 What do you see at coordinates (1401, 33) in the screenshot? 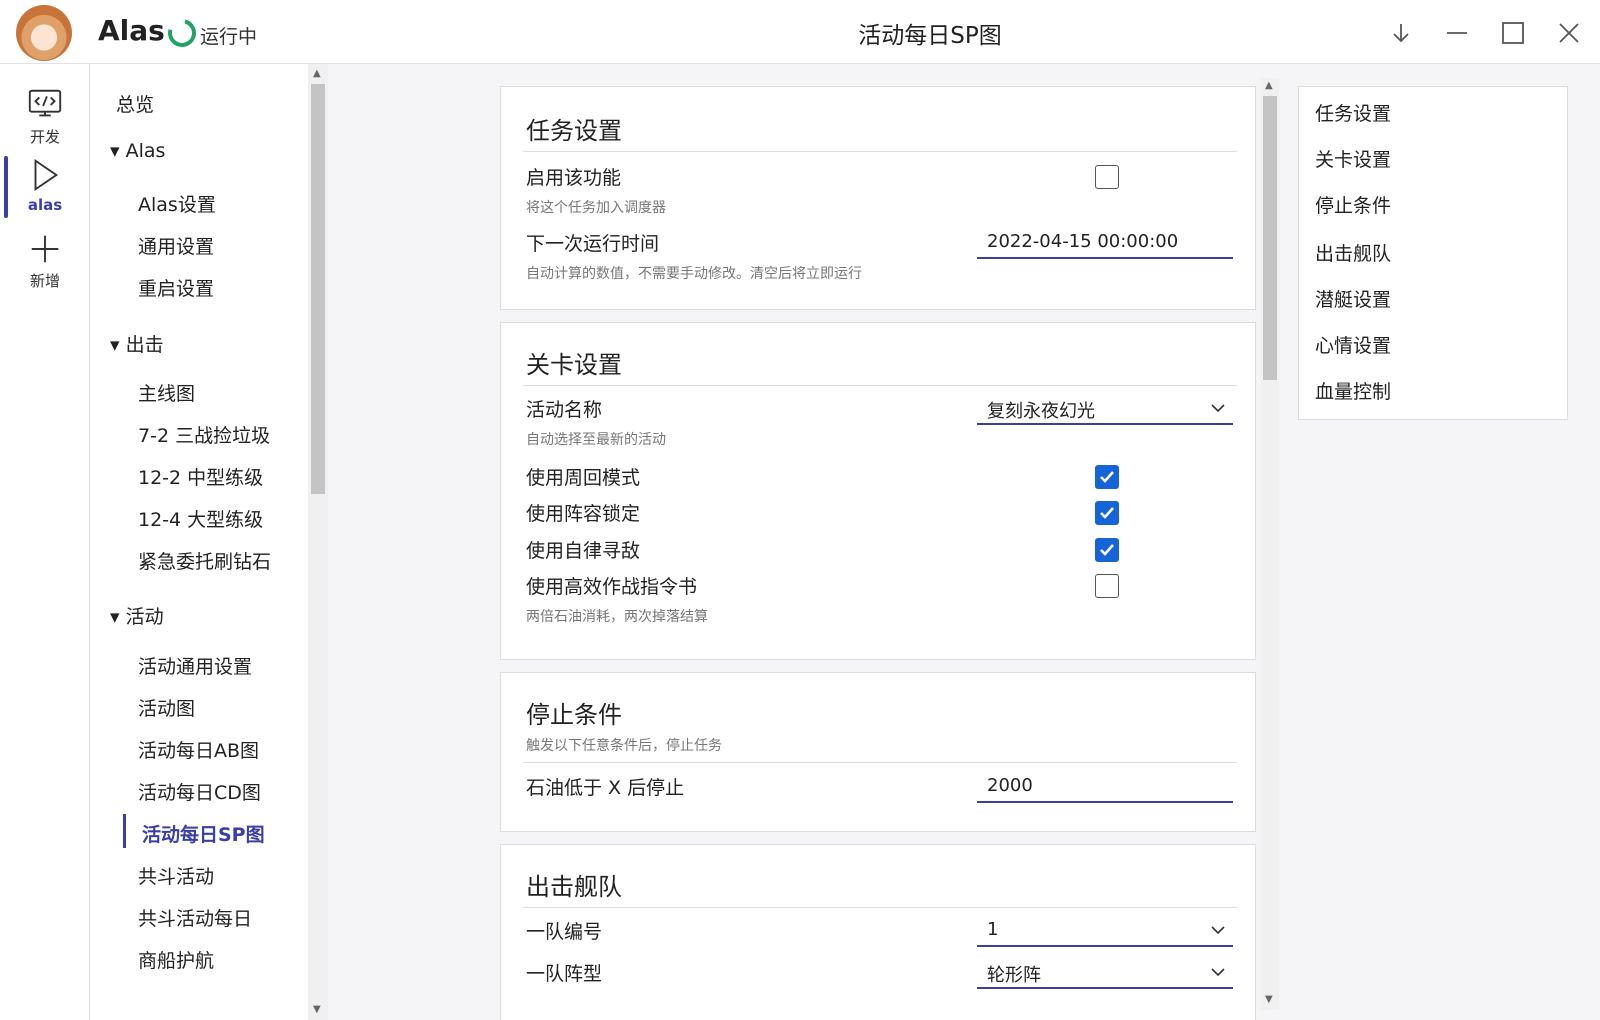
I see `download-icon` at bounding box center [1401, 33].